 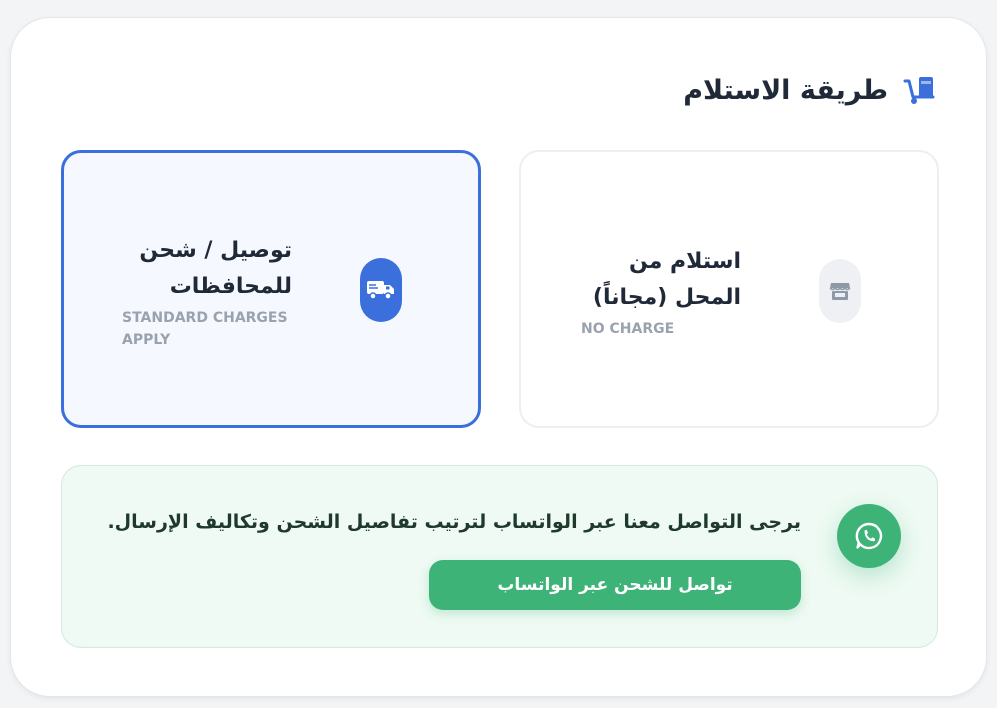 What do you see at coordinates (615, 585) in the screenshot?
I see `whatsapp-shipping-button: تواصل للشحن عبر الواتساب` at bounding box center [615, 585].